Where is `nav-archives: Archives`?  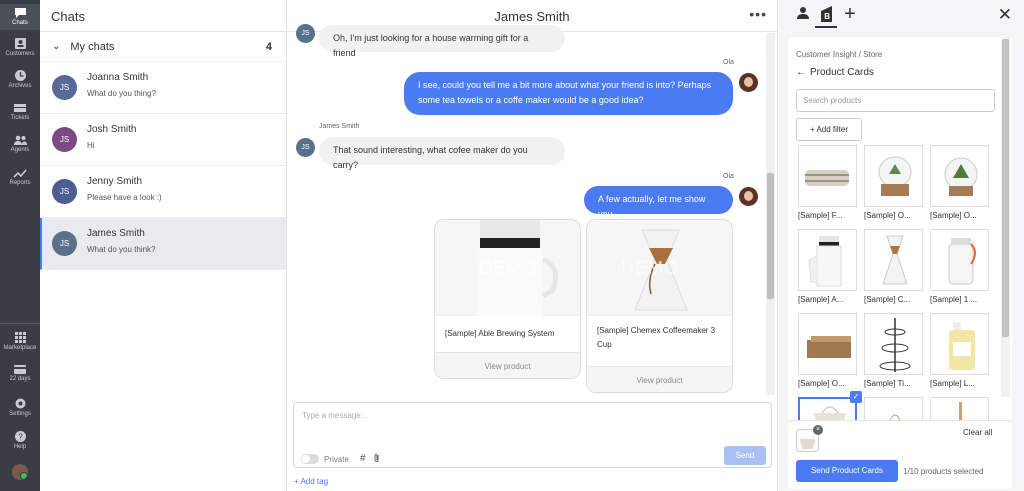
nav-archives: Archives is located at coordinates (20, 79).